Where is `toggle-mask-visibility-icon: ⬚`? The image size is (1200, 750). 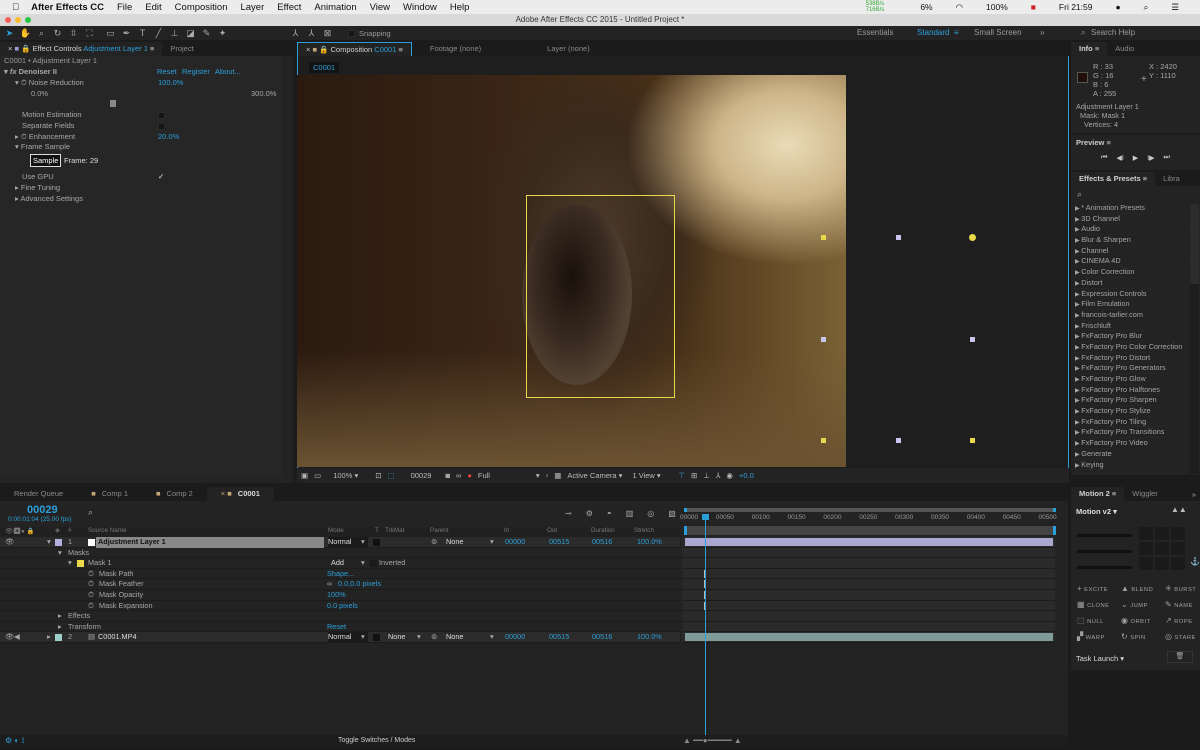 toggle-mask-visibility-icon: ⬚ is located at coordinates (390, 475).